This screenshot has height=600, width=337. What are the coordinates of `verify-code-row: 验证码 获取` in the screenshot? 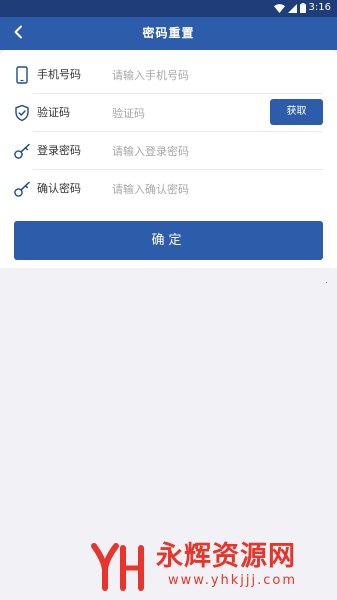 It's located at (168, 113).